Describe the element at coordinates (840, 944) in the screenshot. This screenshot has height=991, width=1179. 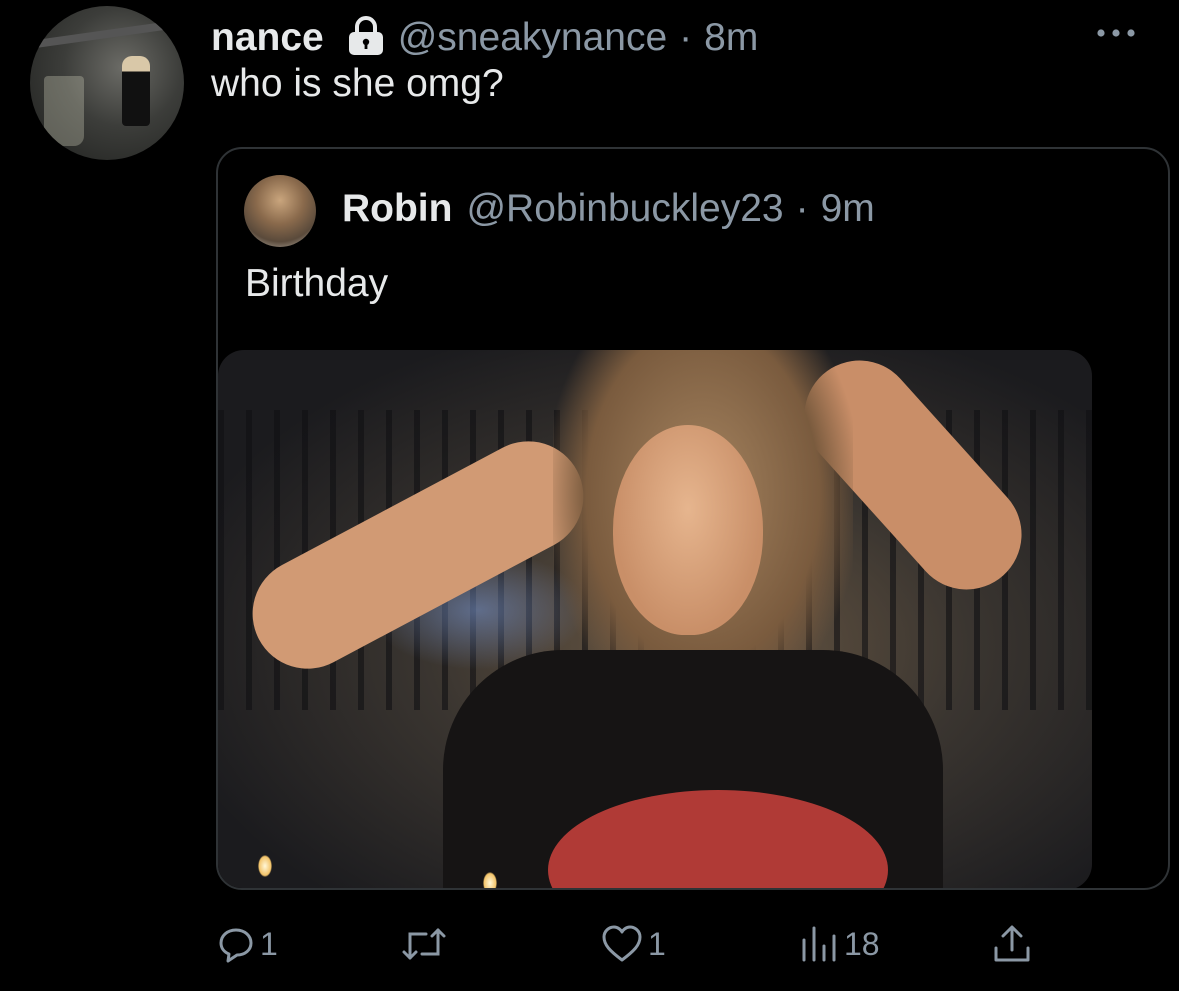
I see `views-button: 18` at that location.